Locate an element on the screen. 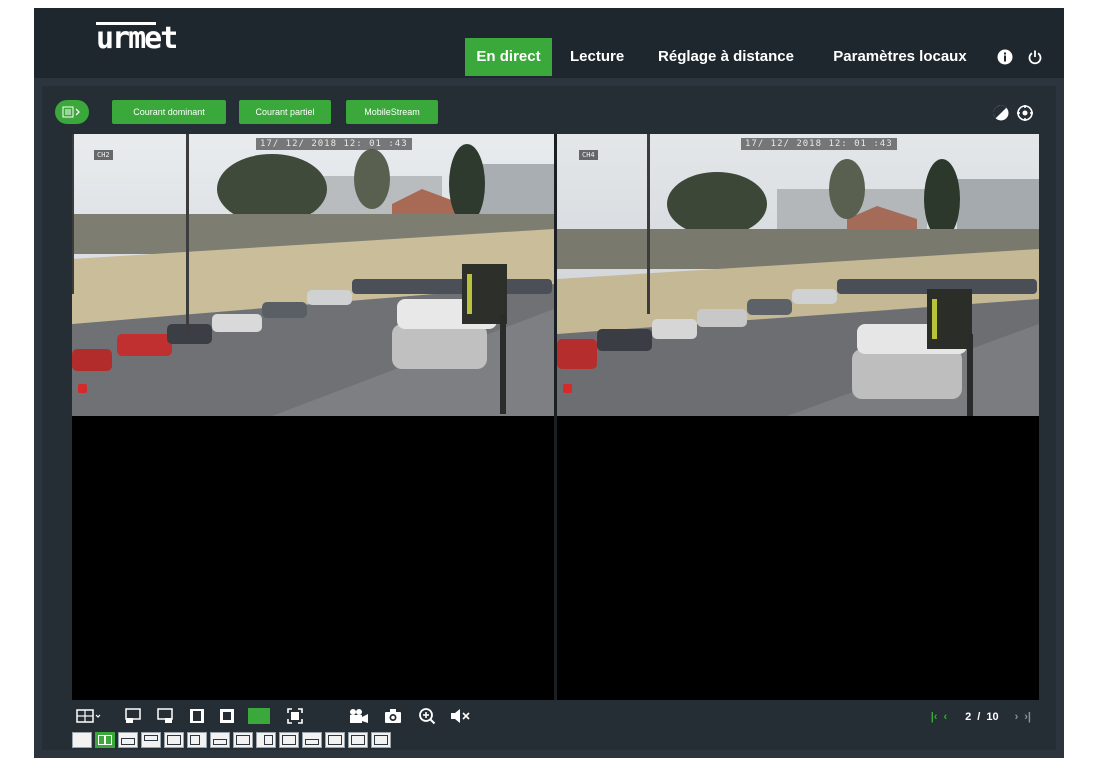 The width and height of the screenshot is (1101, 762). layout-10-icon is located at coordinates (197, 740).